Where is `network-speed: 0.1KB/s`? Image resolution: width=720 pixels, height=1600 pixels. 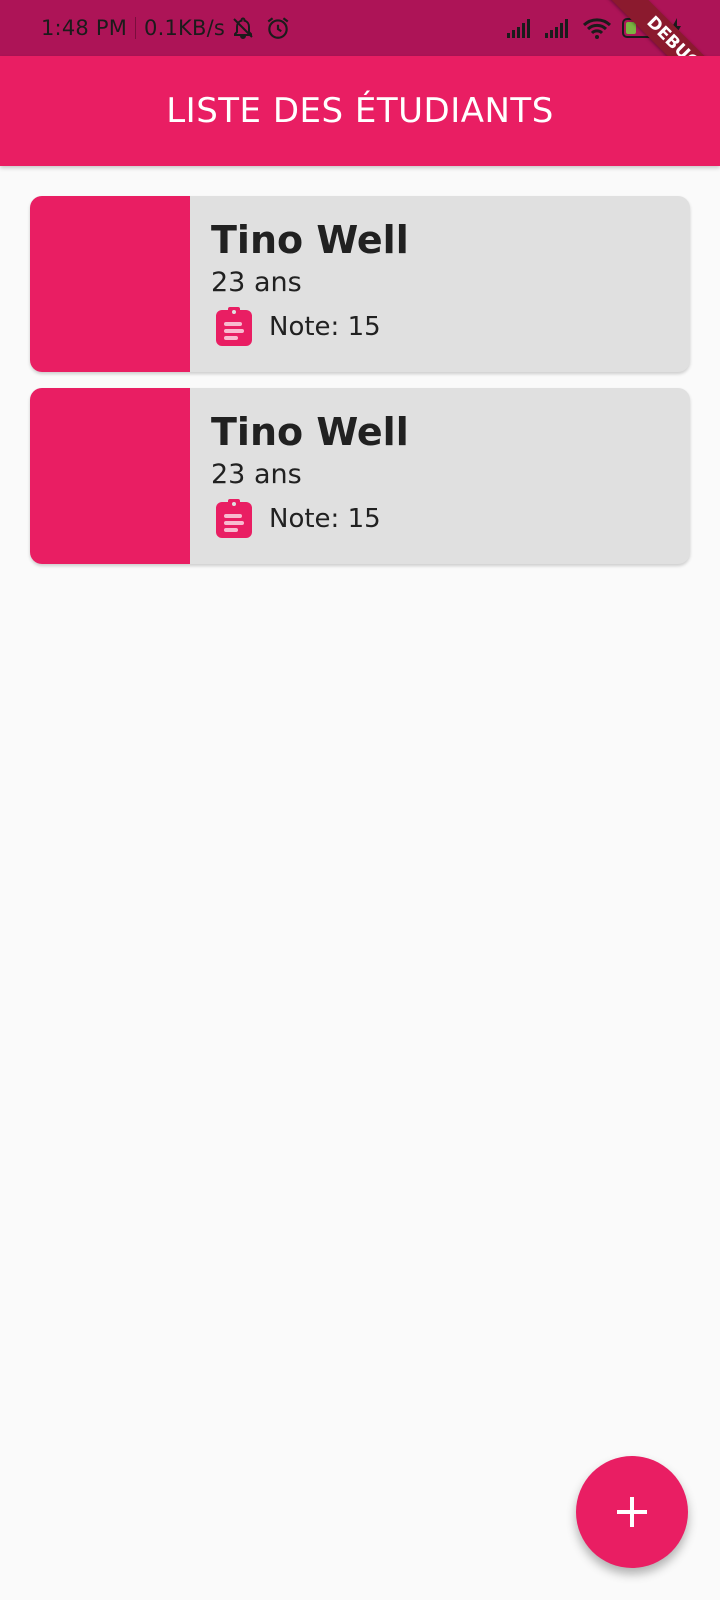
network-speed: 0.1KB/s is located at coordinates (185, 28).